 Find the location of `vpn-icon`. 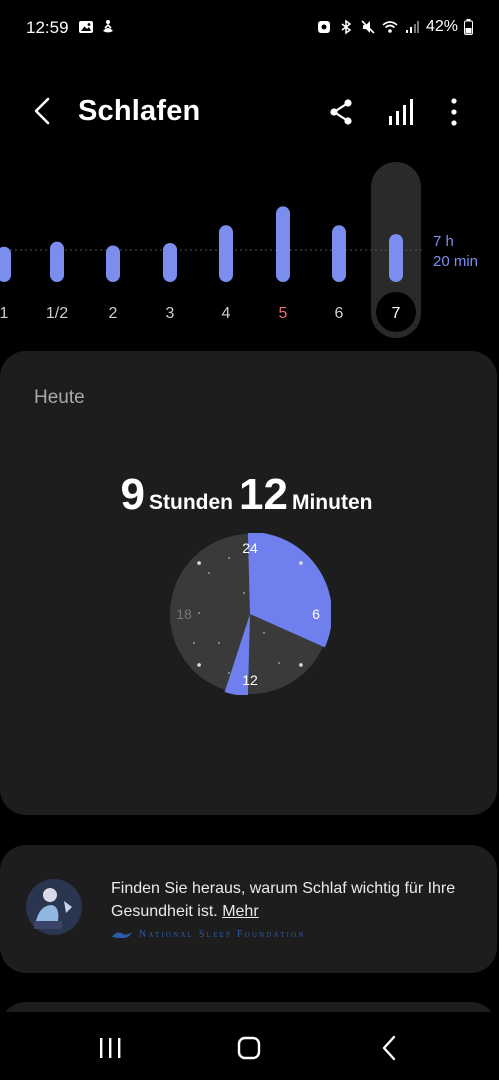

vpn-icon is located at coordinates (323, 27).